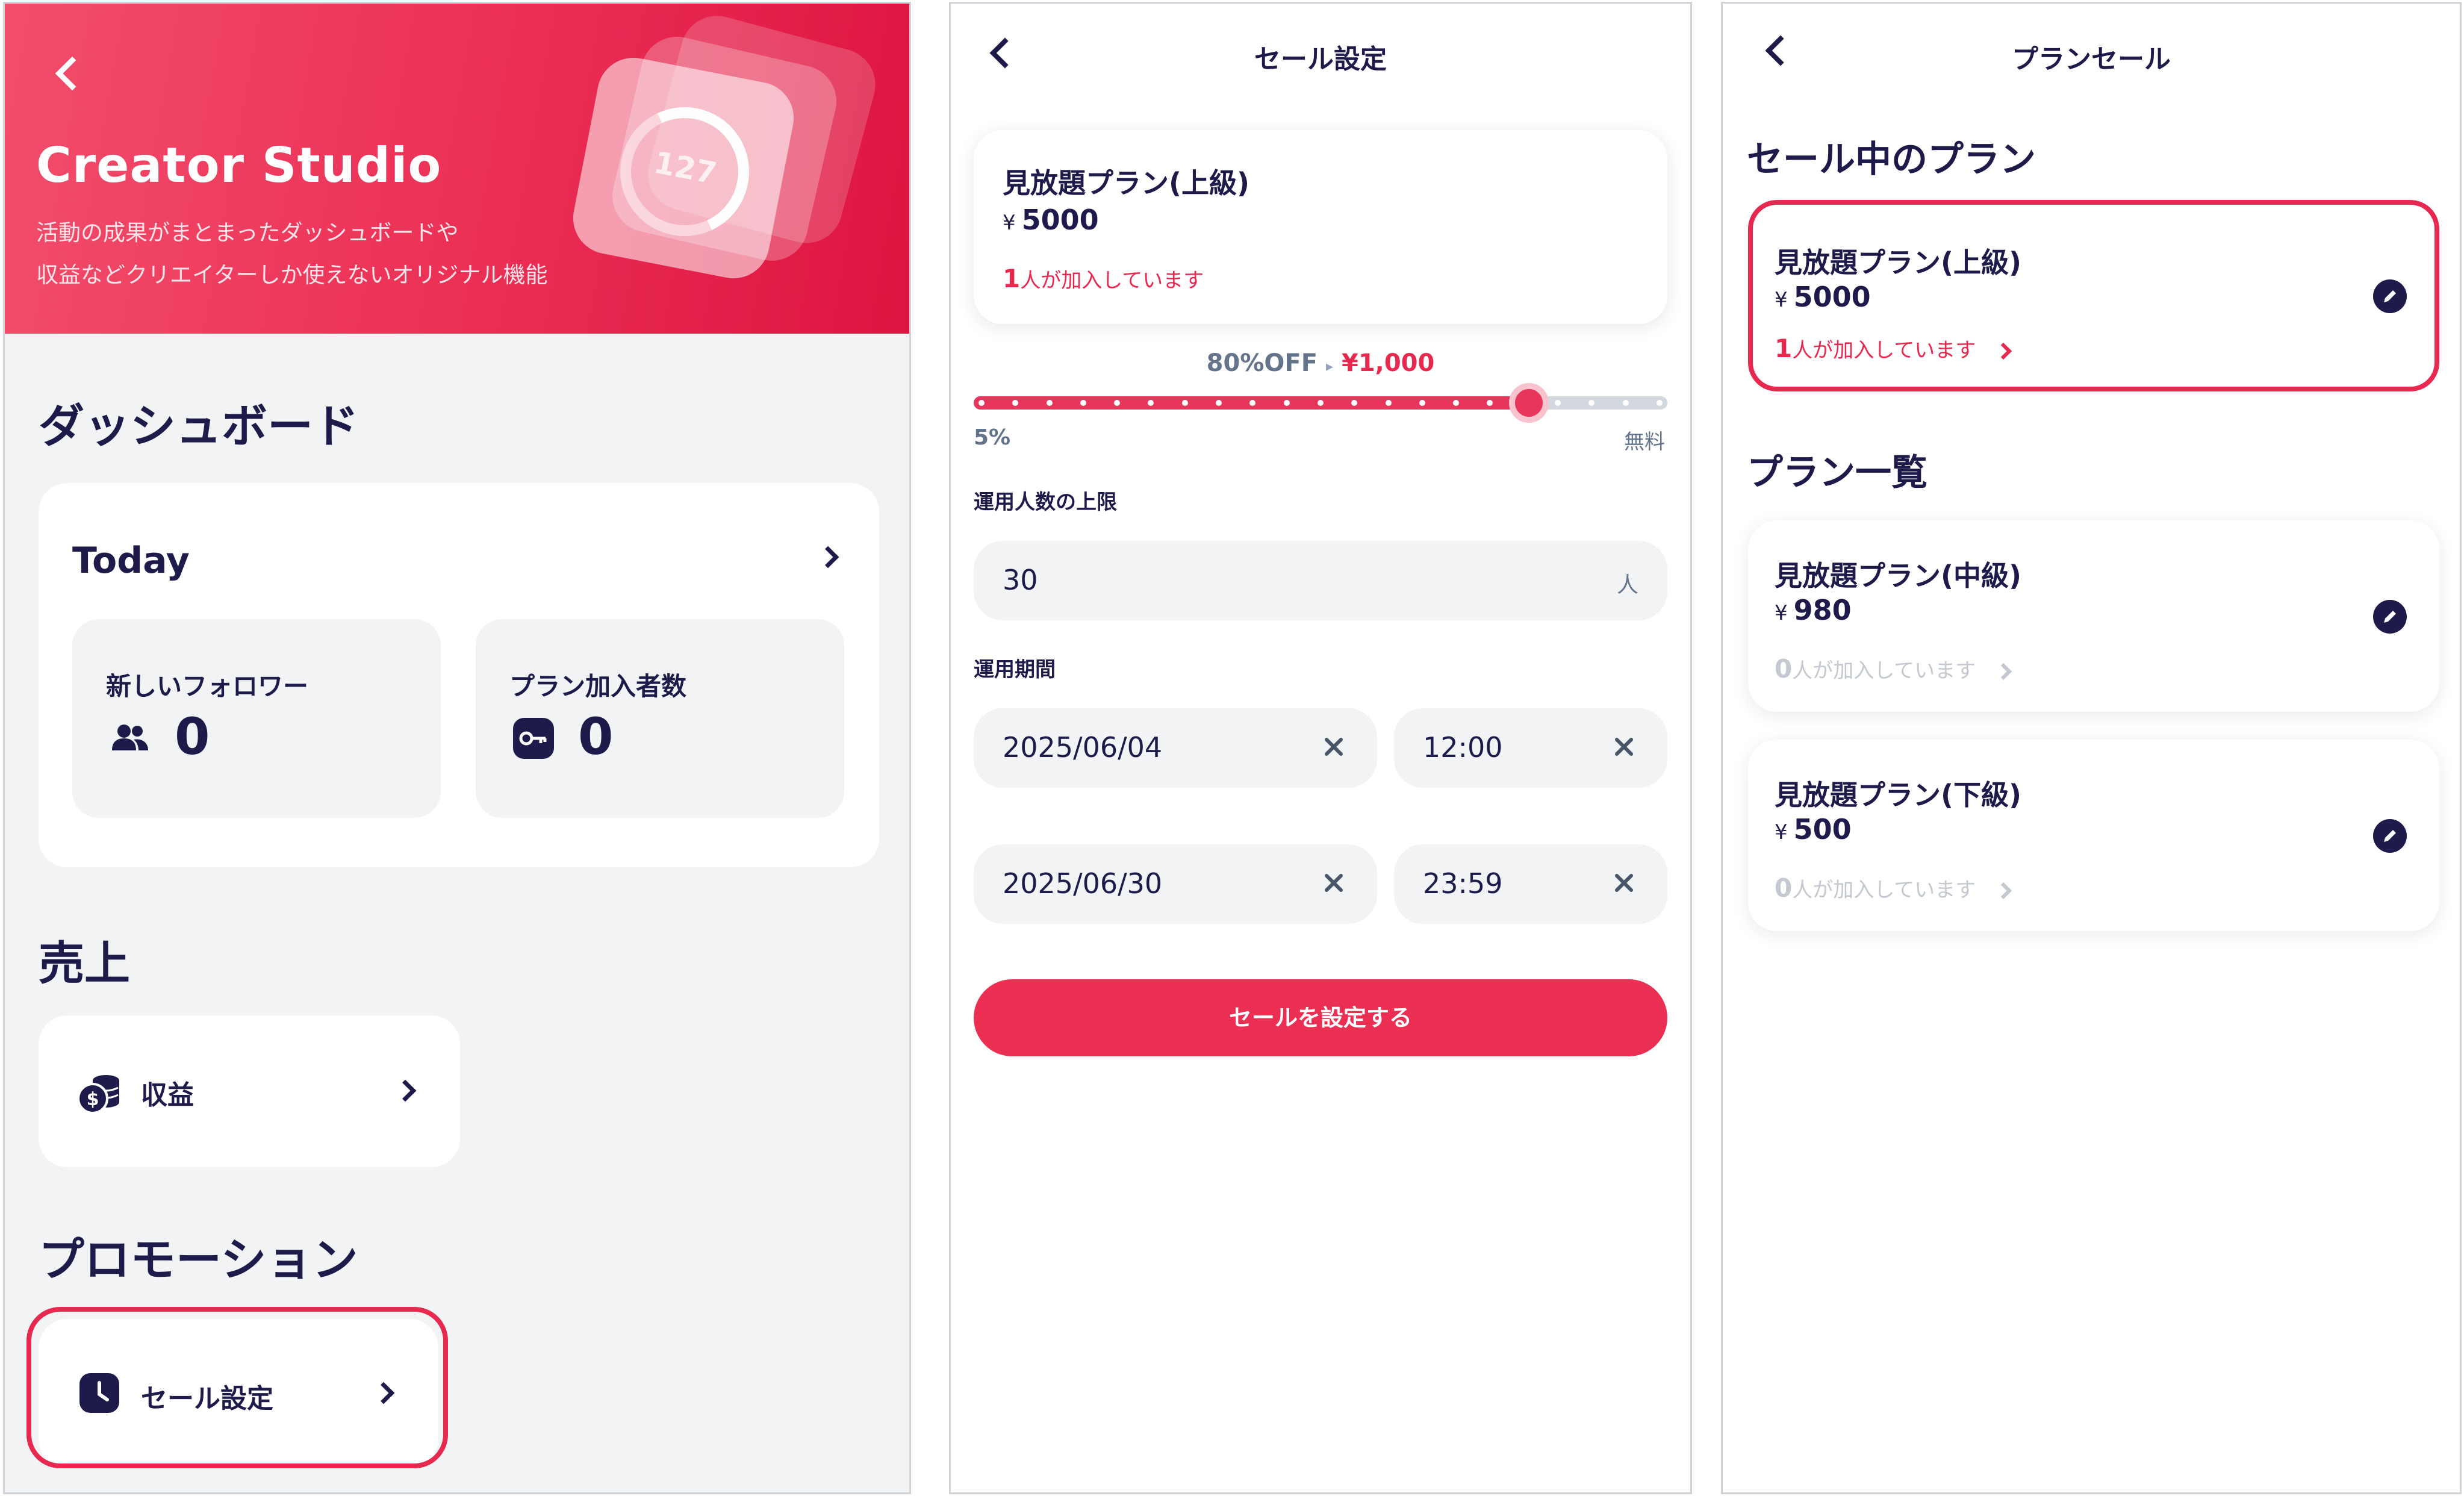 This screenshot has height=1496, width=2464. I want to click on start-time-field: 12:00, so click(1530, 748).